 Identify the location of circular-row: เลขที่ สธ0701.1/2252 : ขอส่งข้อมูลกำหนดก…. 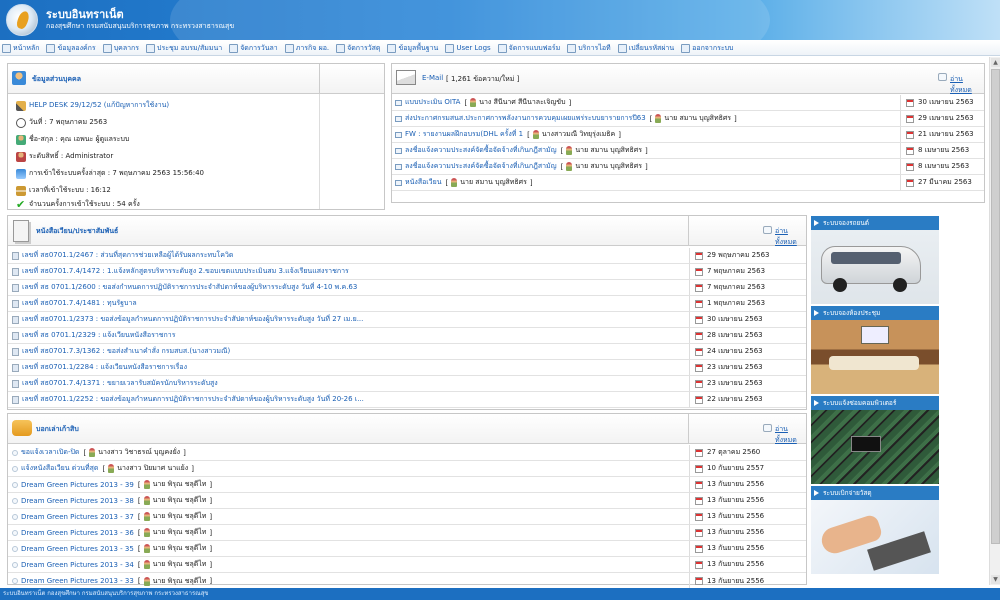
(348, 400).